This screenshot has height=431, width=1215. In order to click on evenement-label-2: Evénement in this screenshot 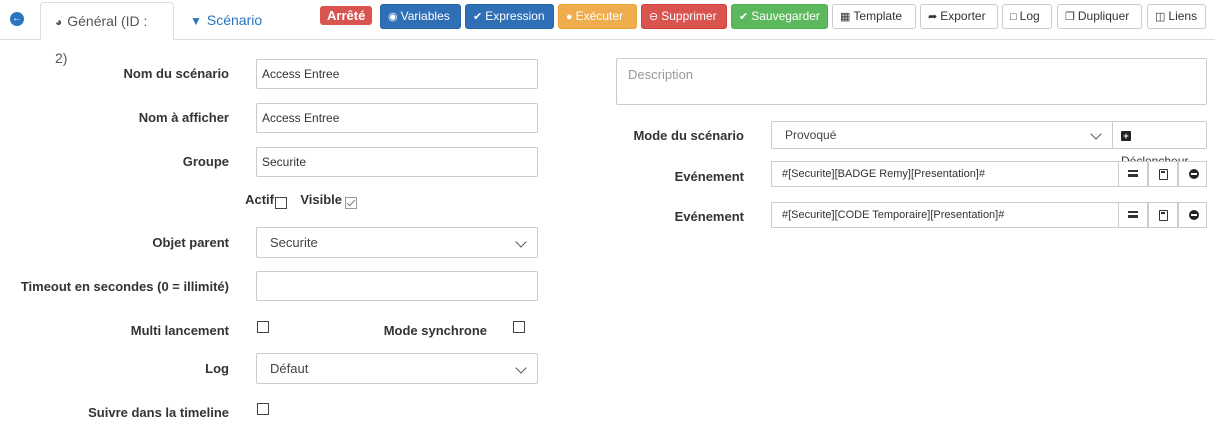, I will do `click(709, 216)`.